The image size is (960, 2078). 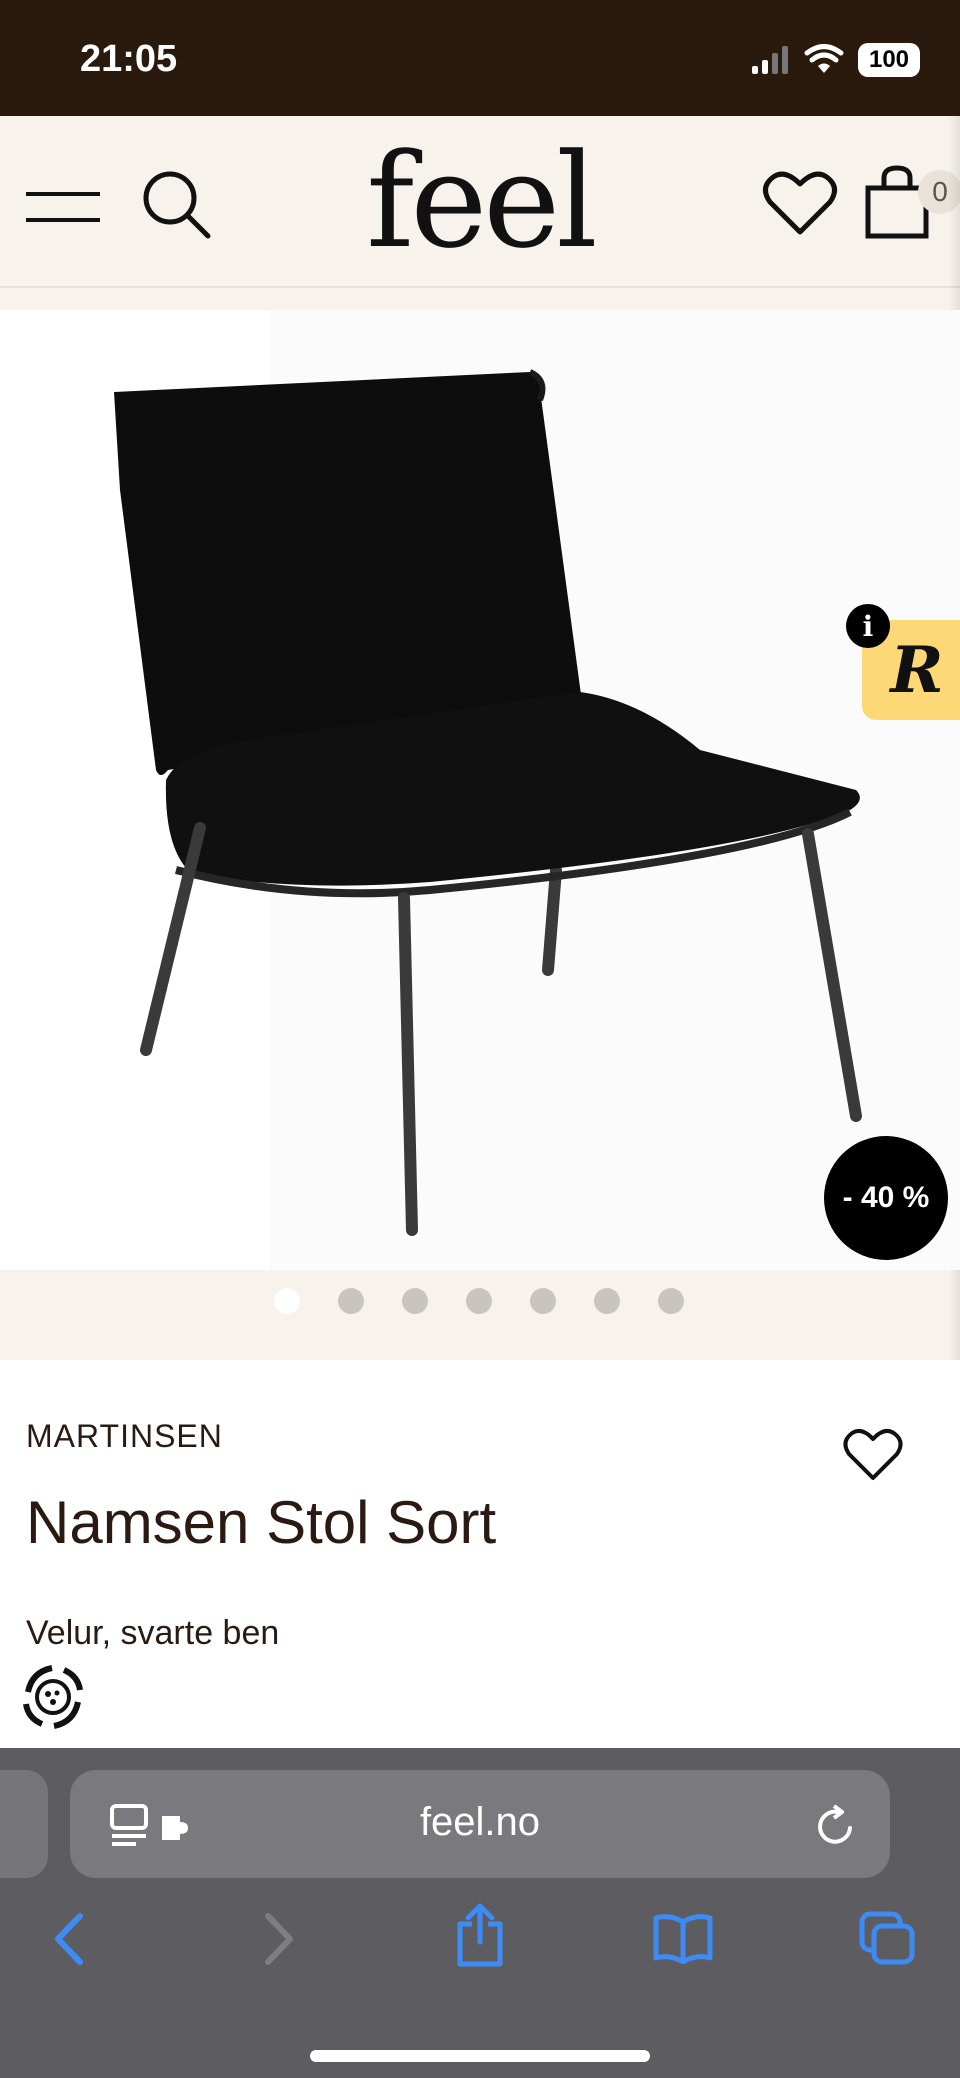 I want to click on share-icon, so click(x=480, y=1935).